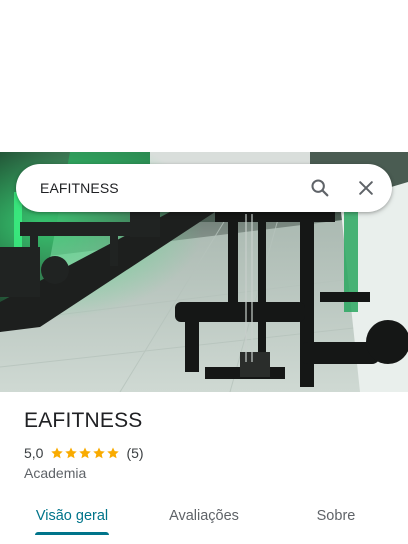  I want to click on search-icon, so click(320, 188).